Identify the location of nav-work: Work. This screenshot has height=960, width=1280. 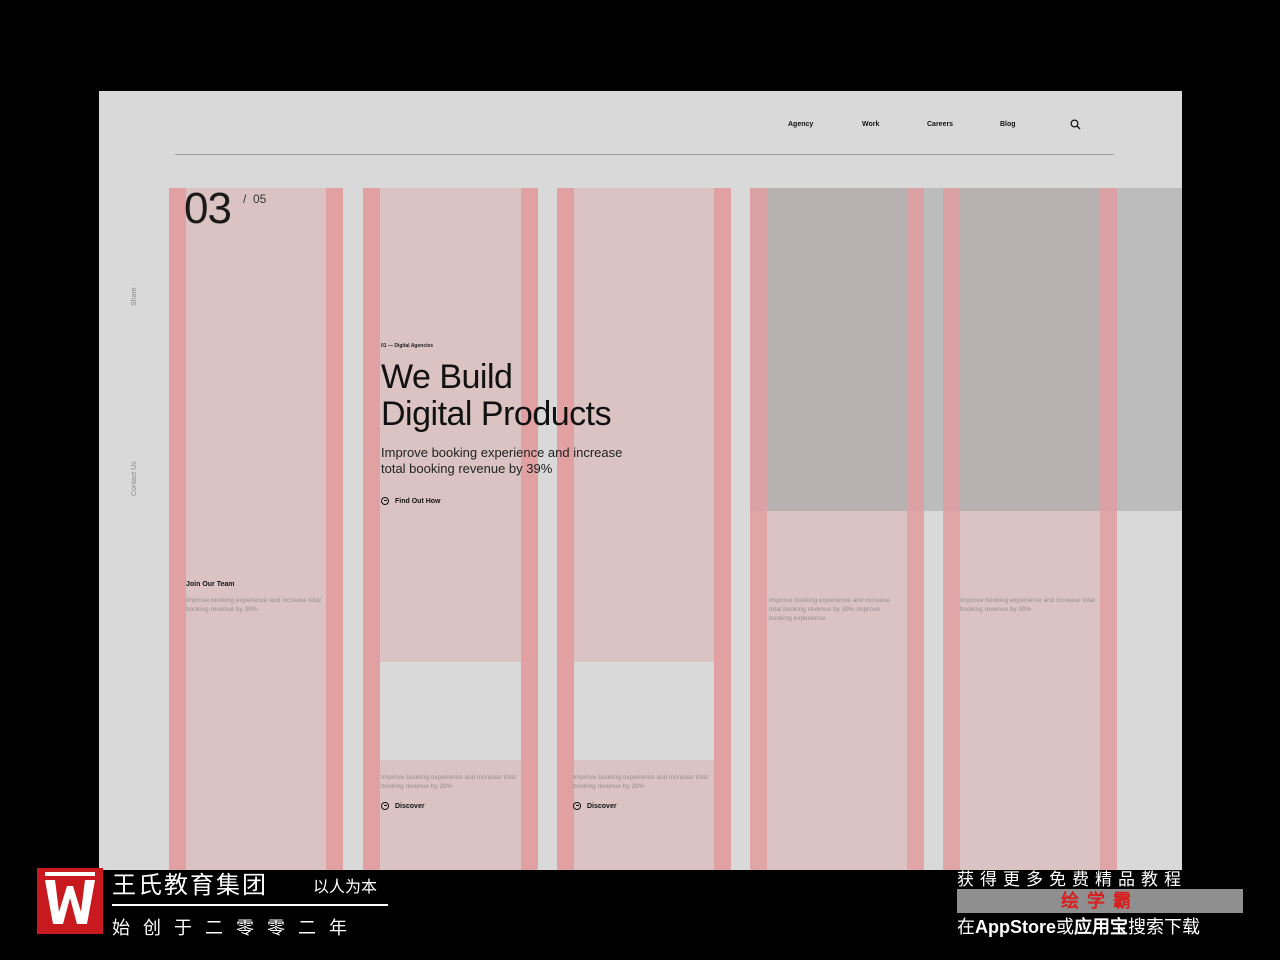
(870, 124).